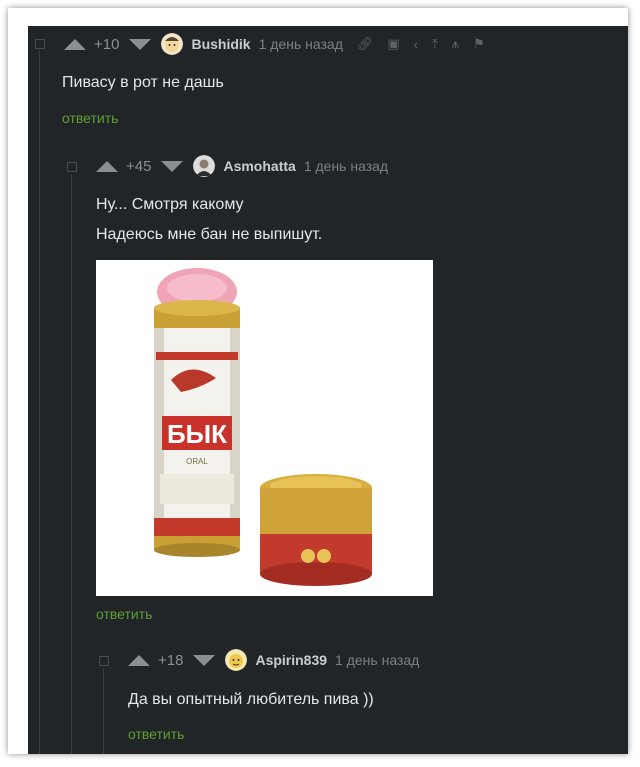  What do you see at coordinates (455, 44) in the screenshot?
I see `branch-icon: ⩚` at bounding box center [455, 44].